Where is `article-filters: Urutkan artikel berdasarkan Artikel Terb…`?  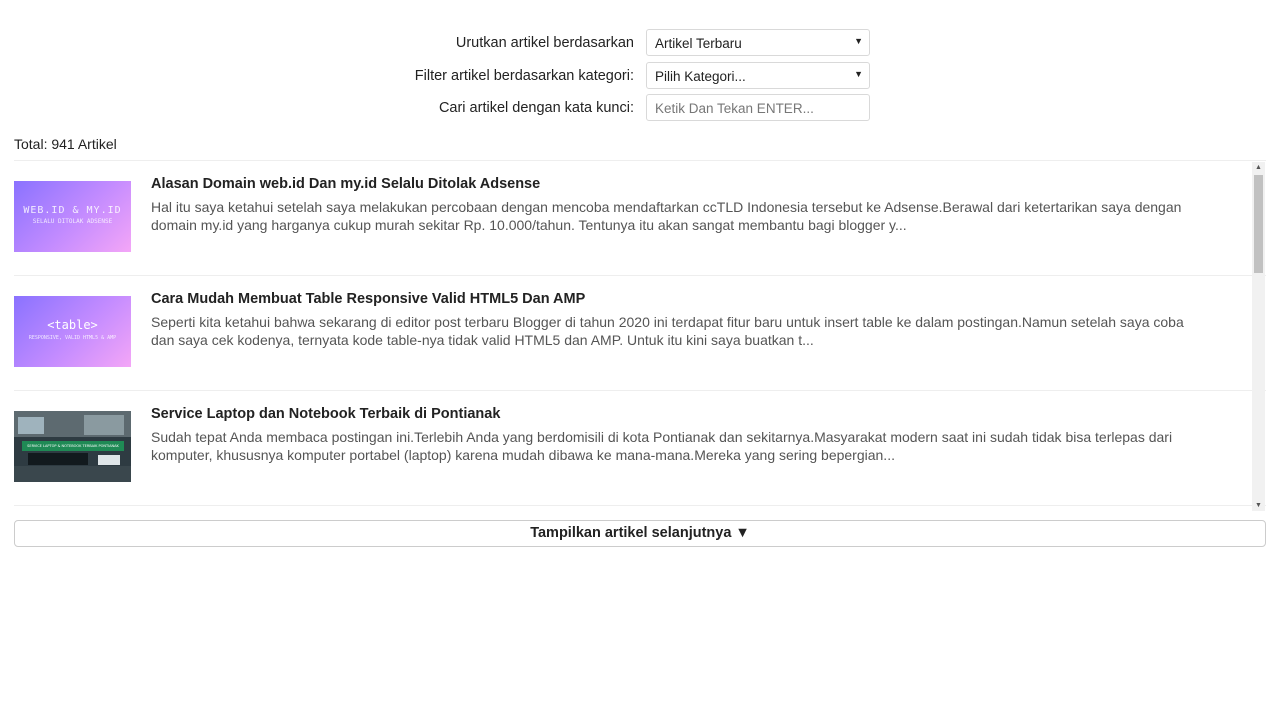 article-filters: Urutkan artikel berdasarkan Artikel Terb… is located at coordinates (640, 78).